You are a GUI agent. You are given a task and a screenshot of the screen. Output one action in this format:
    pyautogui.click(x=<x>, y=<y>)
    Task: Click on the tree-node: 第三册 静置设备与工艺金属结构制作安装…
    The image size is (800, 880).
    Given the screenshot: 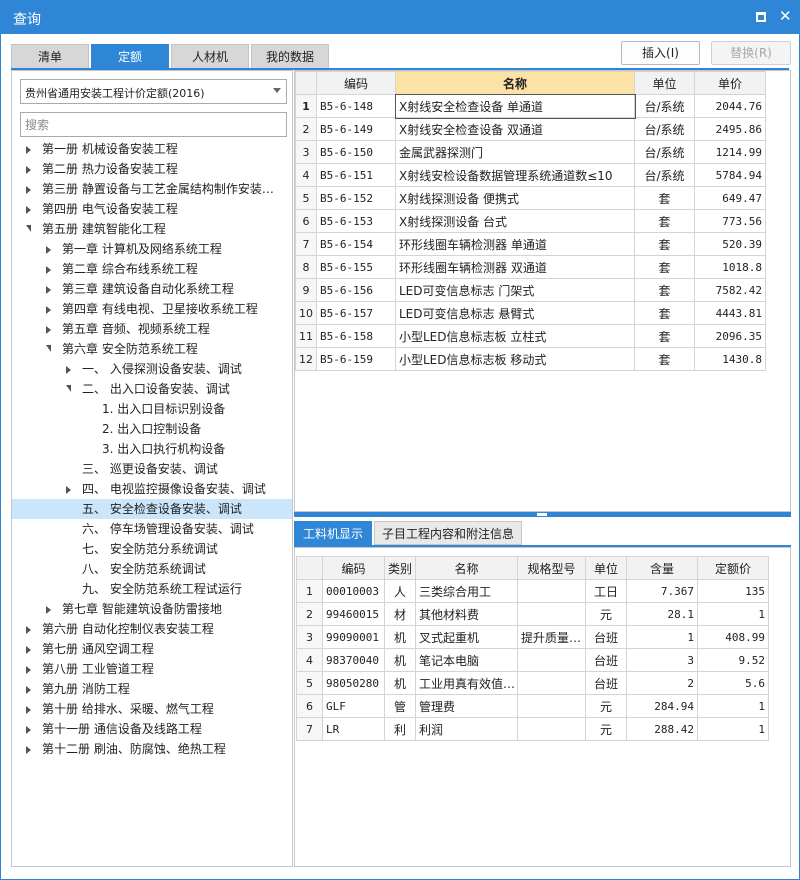 What is the action you would take?
    pyautogui.click(x=152, y=189)
    